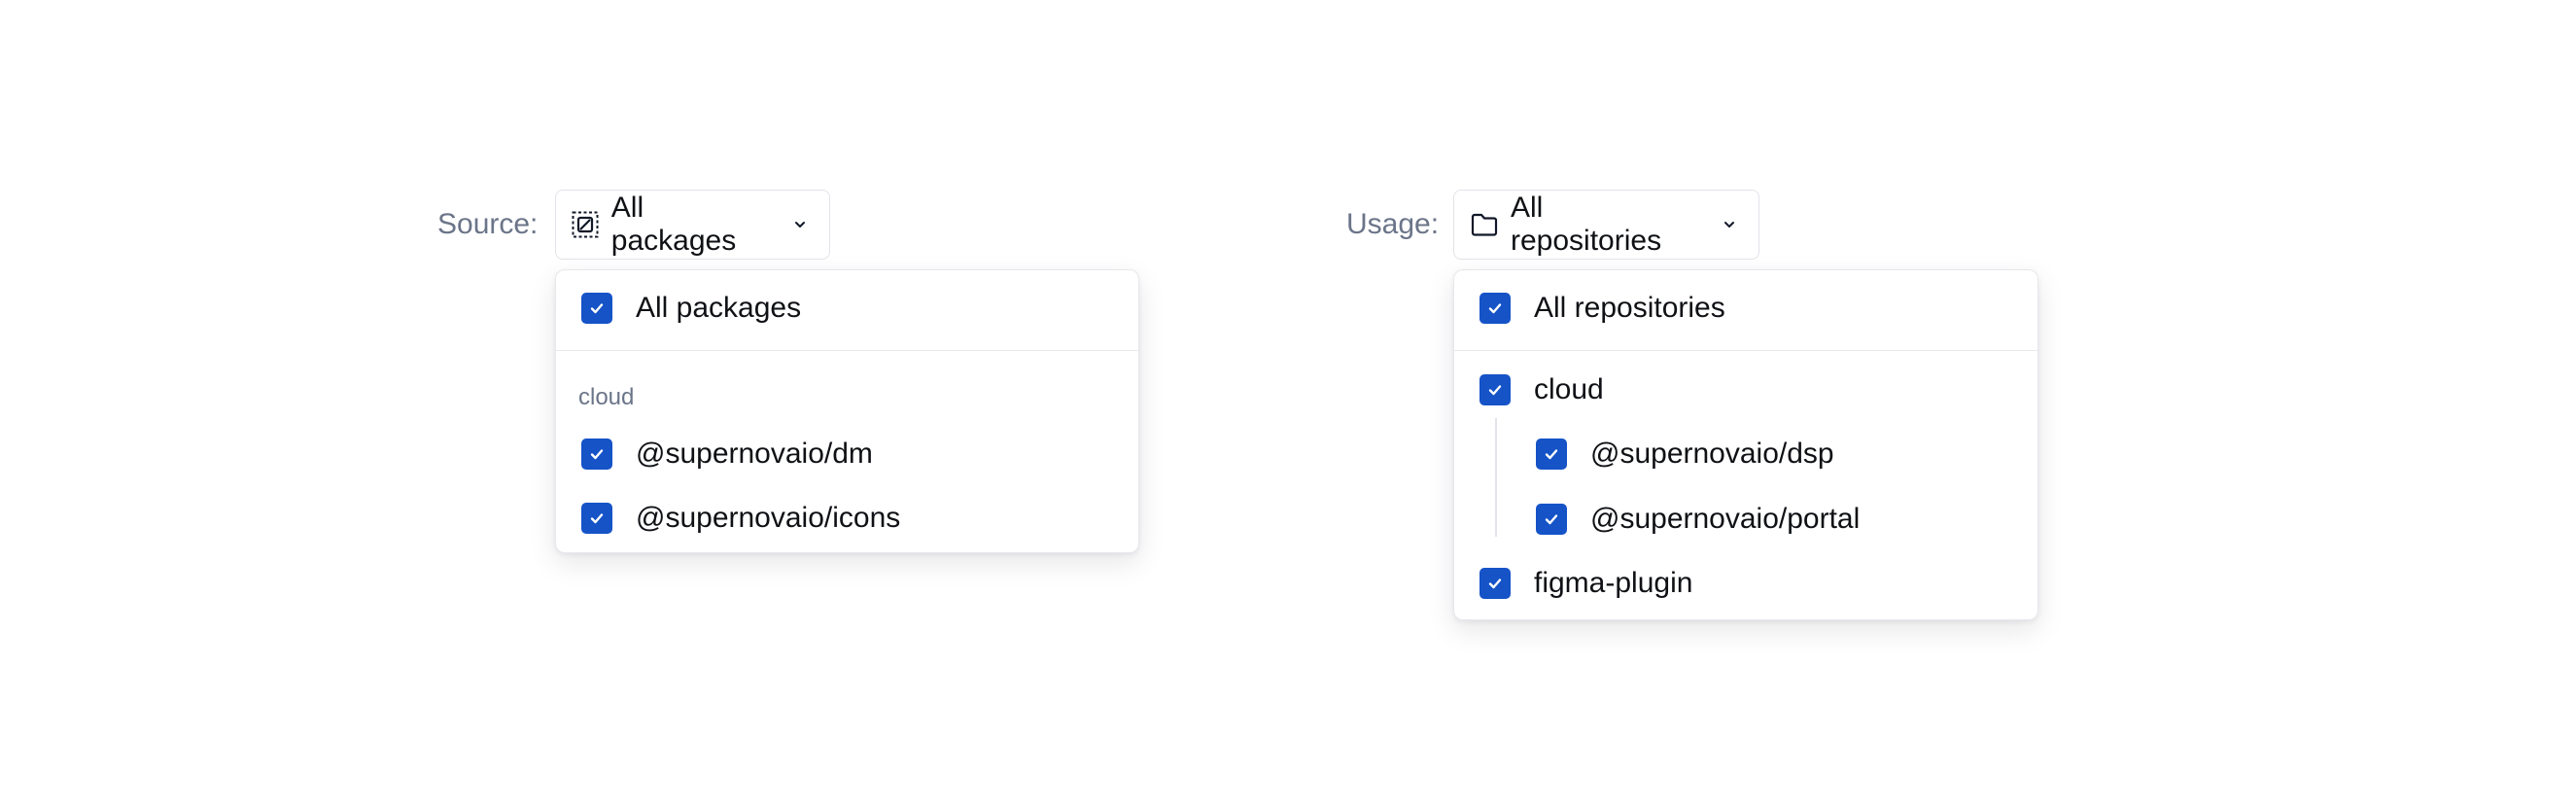 Image resolution: width=2576 pixels, height=807 pixels. What do you see at coordinates (1393, 224) in the screenshot?
I see `usage-label: Usage:` at bounding box center [1393, 224].